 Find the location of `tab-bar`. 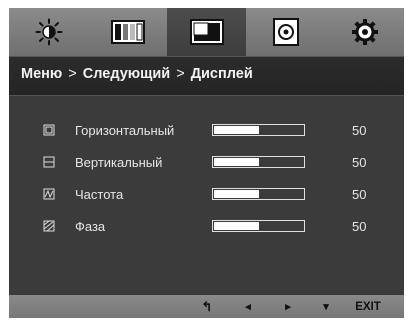

tab-bar is located at coordinates (206, 32).